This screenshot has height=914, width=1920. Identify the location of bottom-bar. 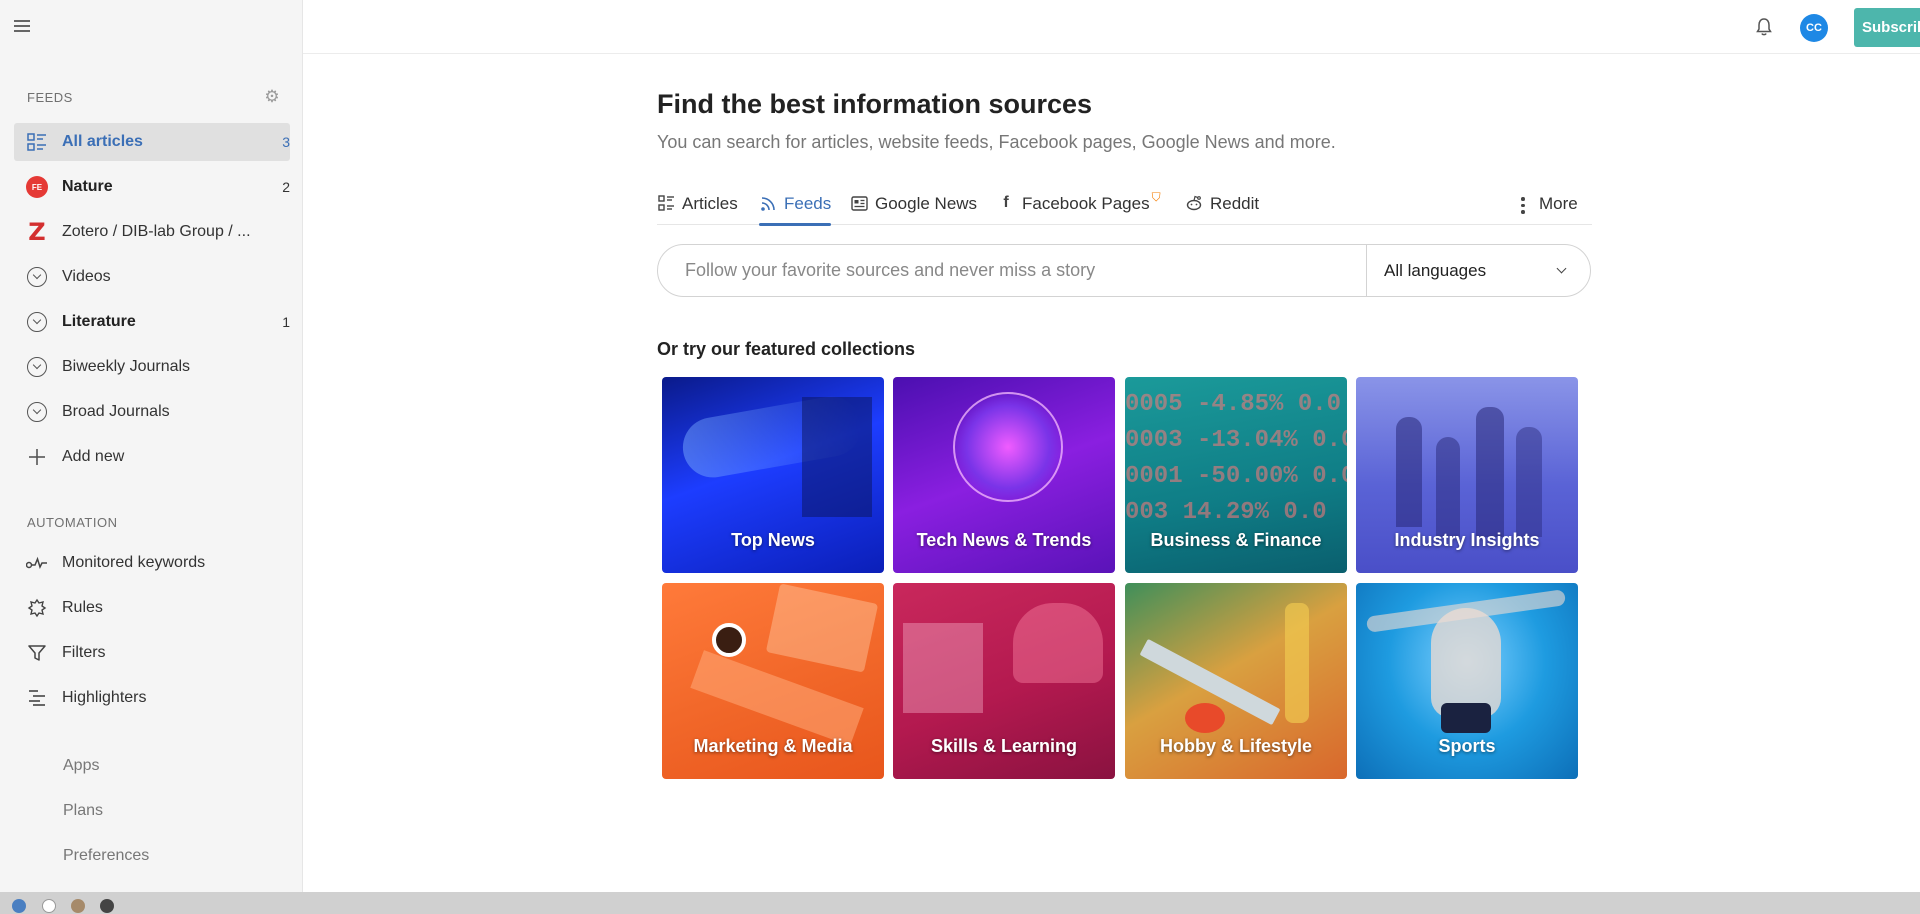
(960, 903).